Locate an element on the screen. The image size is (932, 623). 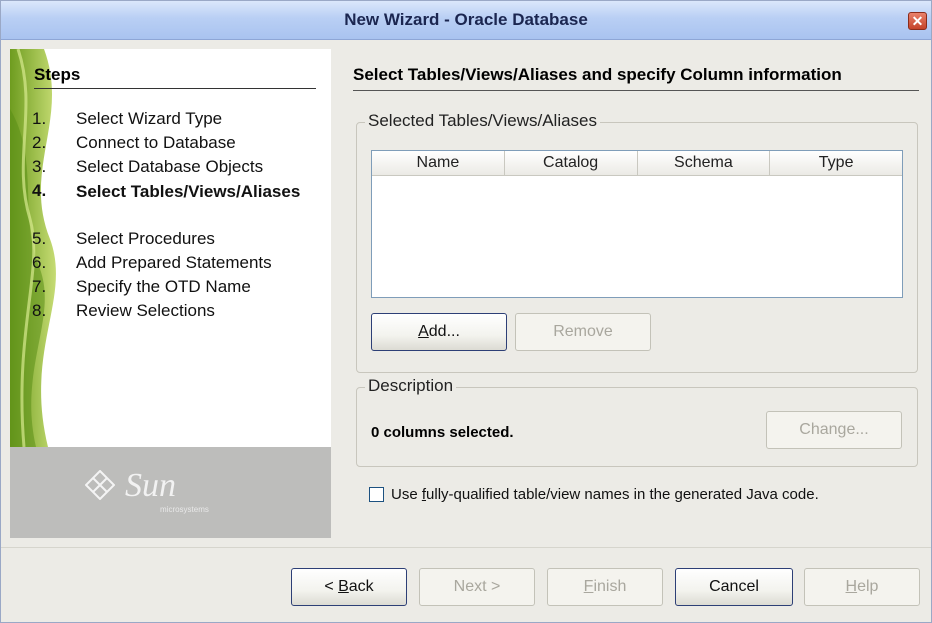
help-post: elp is located at coordinates (868, 586).